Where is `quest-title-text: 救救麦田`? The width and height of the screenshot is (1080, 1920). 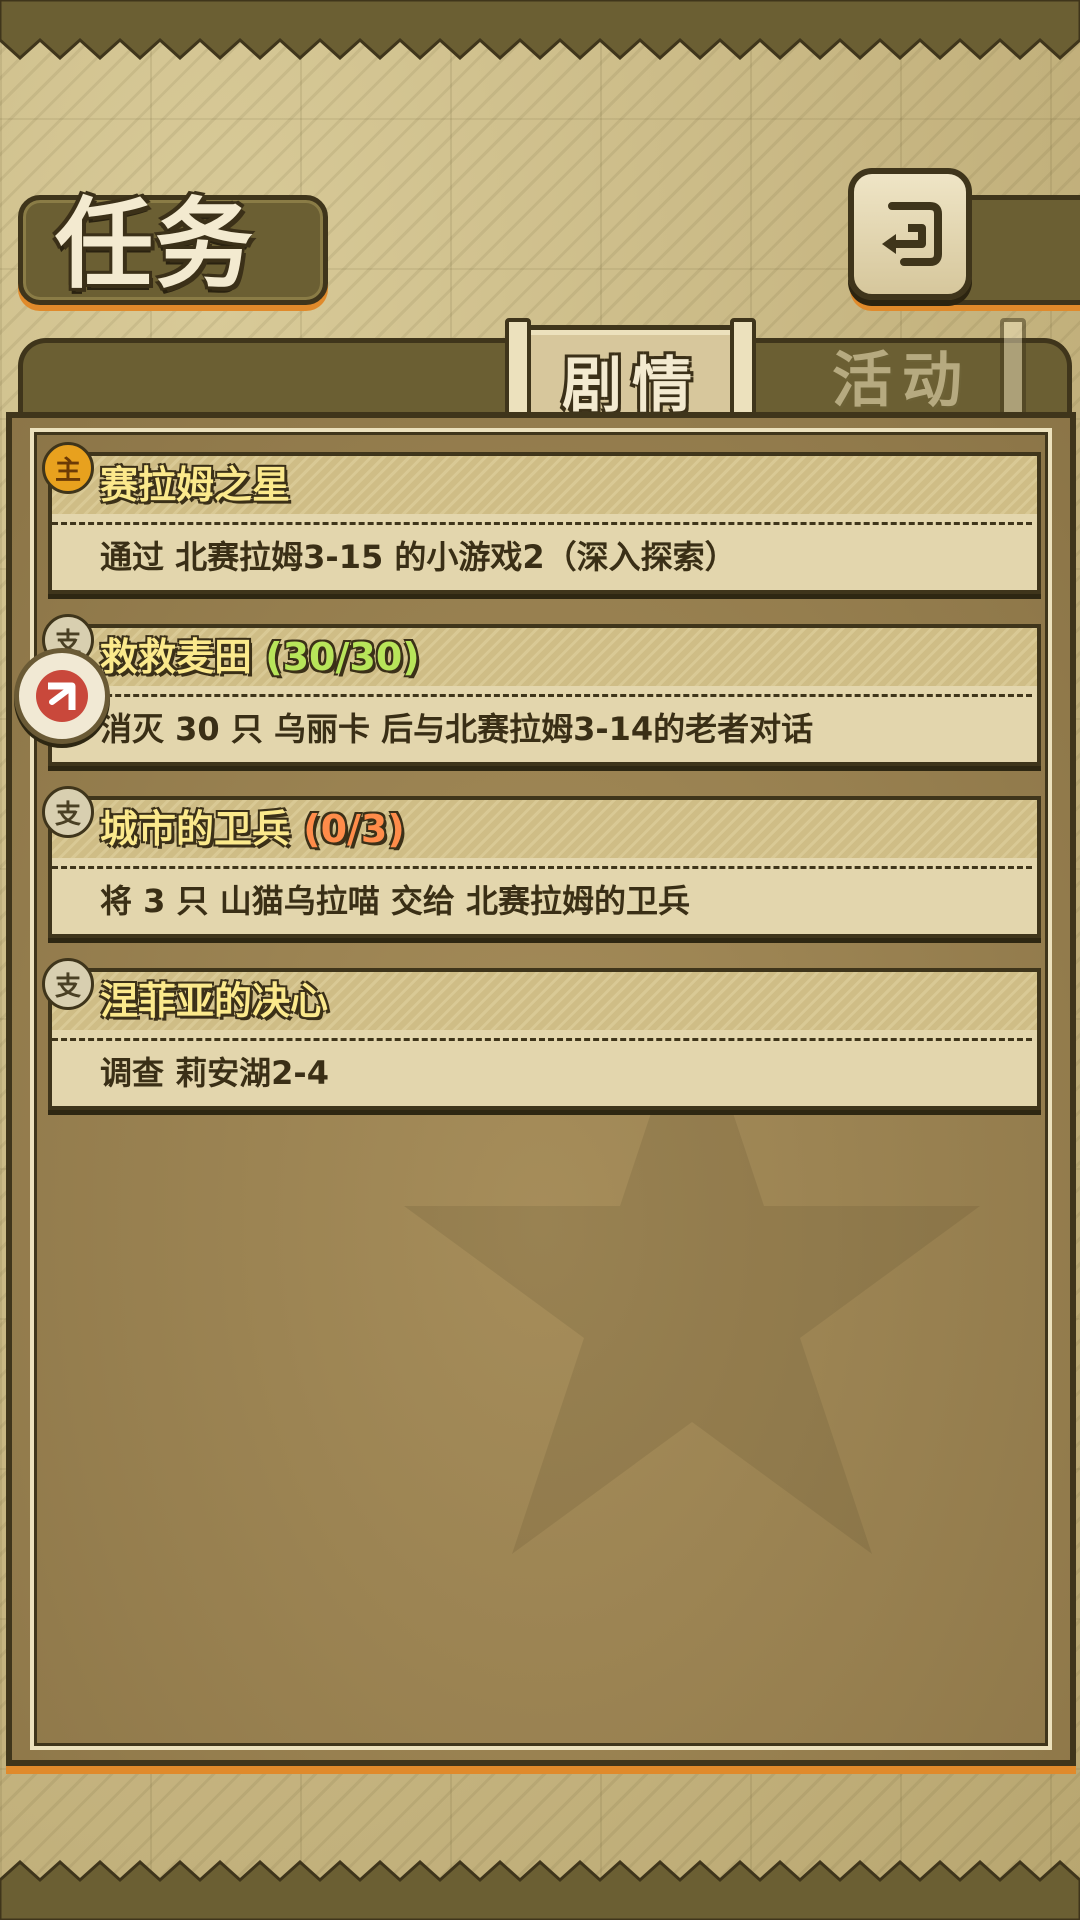
quest-title-text: 救救麦田 is located at coordinates (176, 657).